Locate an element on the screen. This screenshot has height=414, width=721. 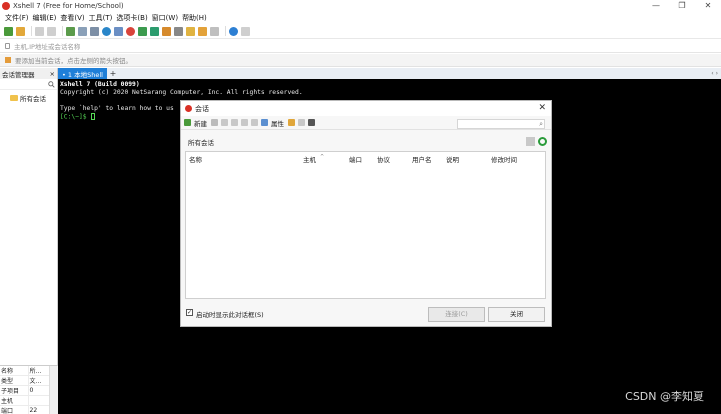
refresh-icon is located at coordinates (542, 141).